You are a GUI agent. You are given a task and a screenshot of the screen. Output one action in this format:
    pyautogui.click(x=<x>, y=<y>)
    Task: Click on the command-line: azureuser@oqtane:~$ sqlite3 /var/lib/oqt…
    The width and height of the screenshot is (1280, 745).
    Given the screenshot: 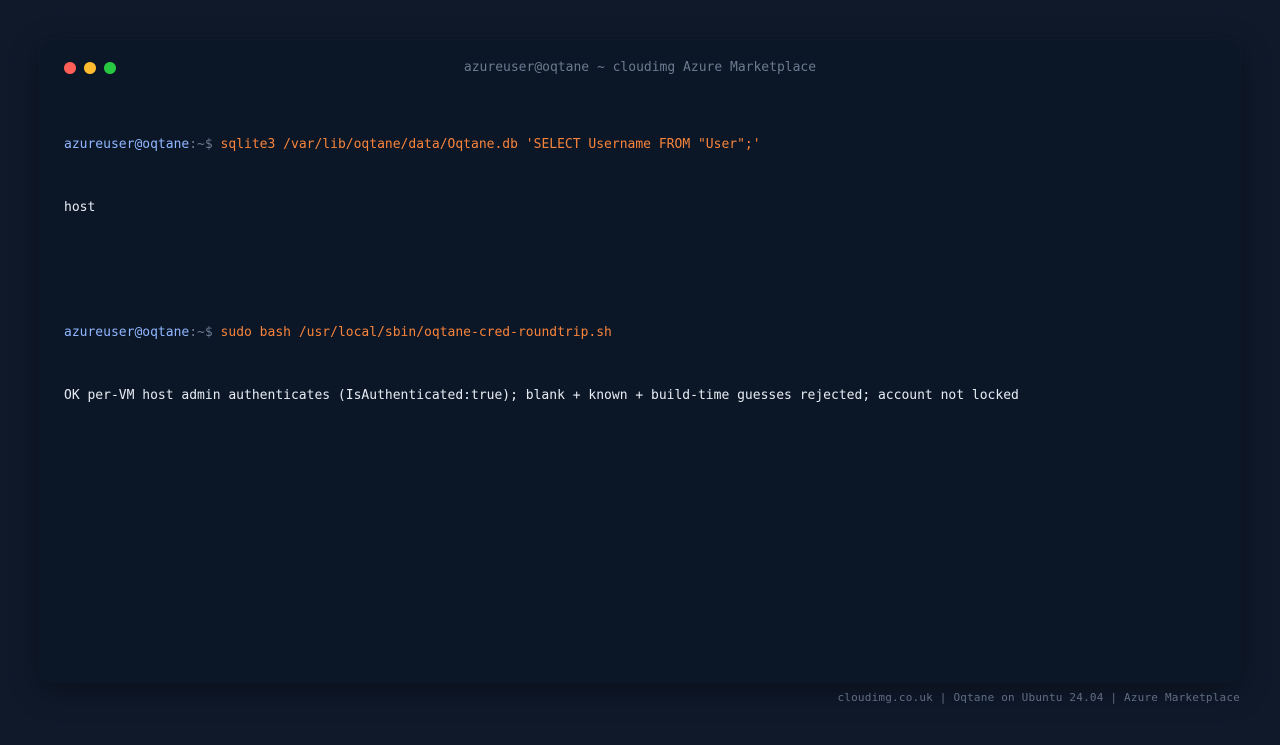 What is the action you would take?
    pyautogui.click(x=640, y=144)
    